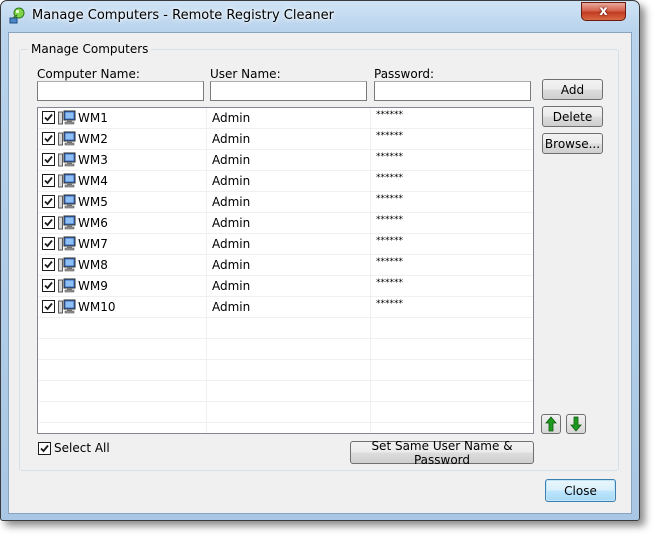 Image resolution: width=655 pixels, height=536 pixels. What do you see at coordinates (82, 448) in the screenshot?
I see `select-all-label: Select All` at bounding box center [82, 448].